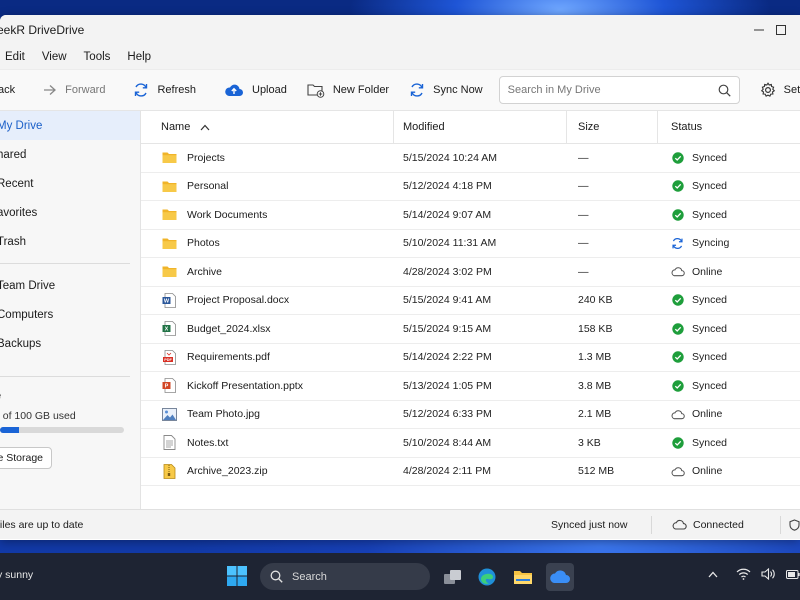  Describe the element at coordinates (612, 90) in the screenshot. I see `search-input` at that location.